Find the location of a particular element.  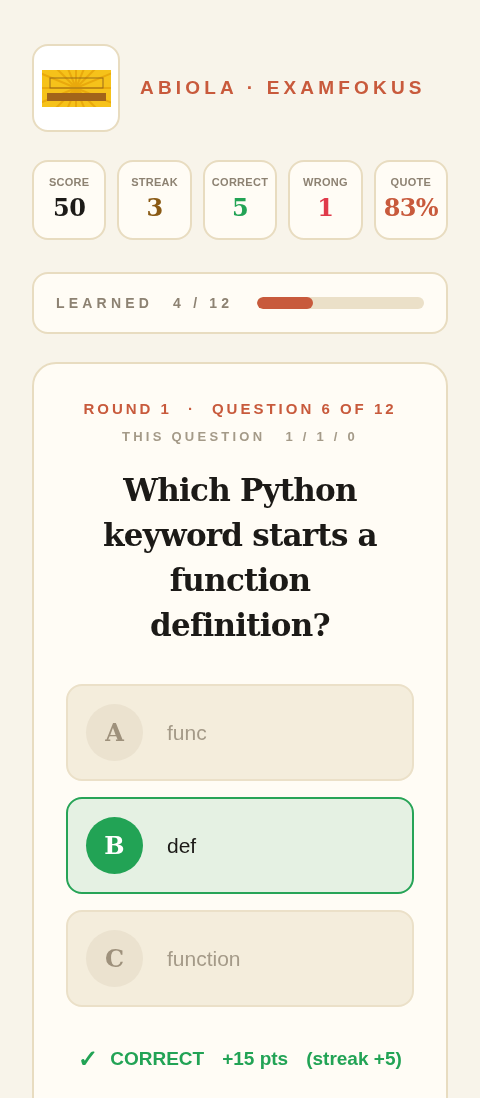

stat-value: 3 is located at coordinates (154, 207).